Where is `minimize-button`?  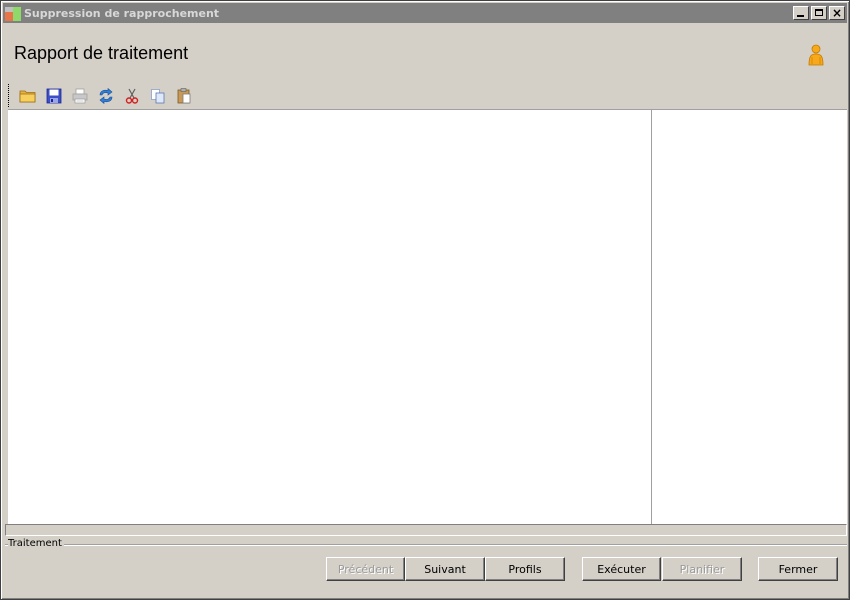
minimize-button is located at coordinates (801, 13).